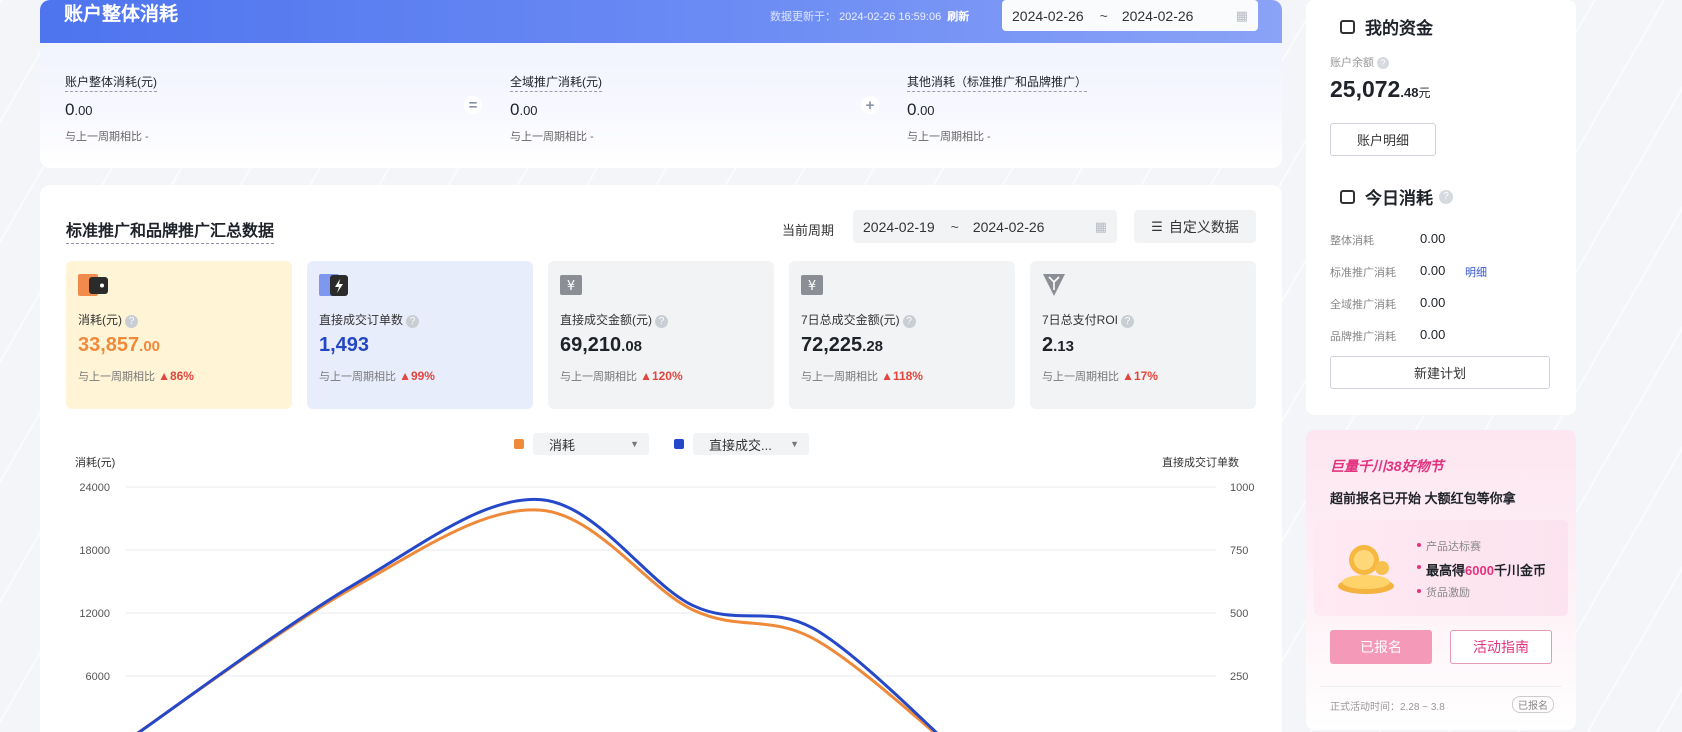 Image resolution: width=1682 pixels, height=732 pixels. What do you see at coordinates (1157, 15) in the screenshot?
I see `date-end: 2024-02-26` at bounding box center [1157, 15].